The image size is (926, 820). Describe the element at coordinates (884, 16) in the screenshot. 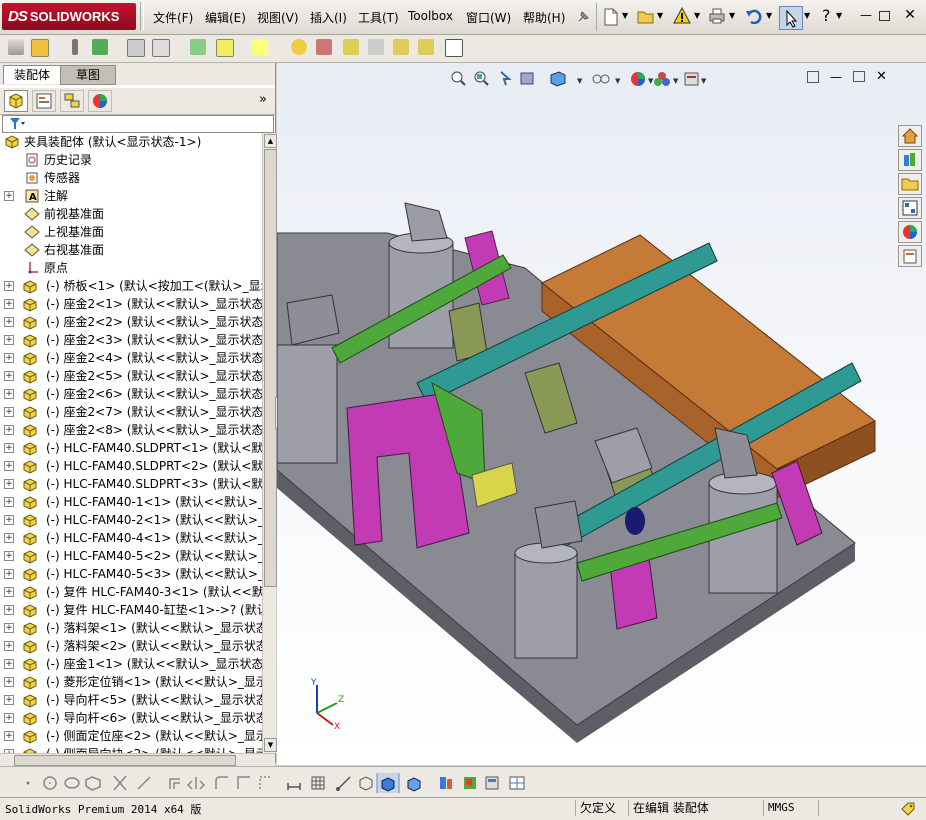

I see `restore-icon` at that location.